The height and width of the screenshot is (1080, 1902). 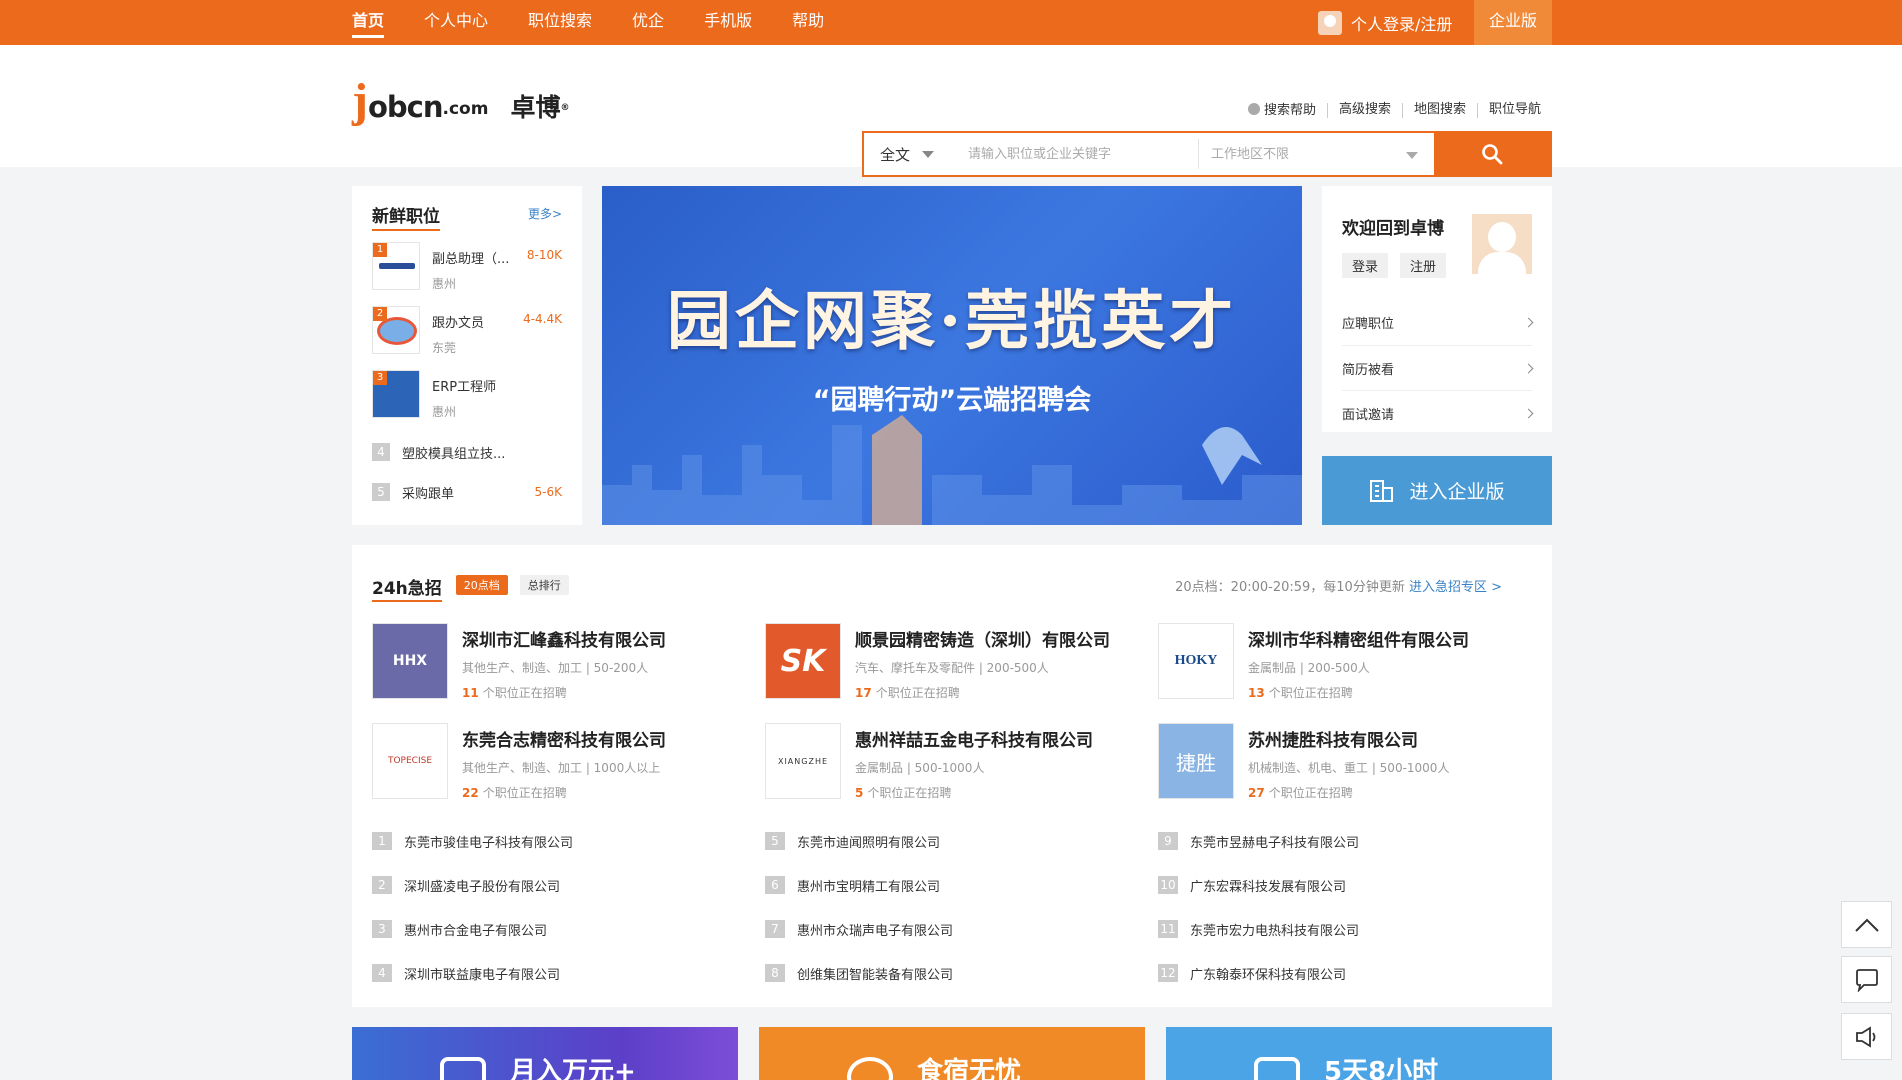 I want to click on company-industry: 汽车、摩托车及零配件 | 200-500人, so click(x=952, y=668).